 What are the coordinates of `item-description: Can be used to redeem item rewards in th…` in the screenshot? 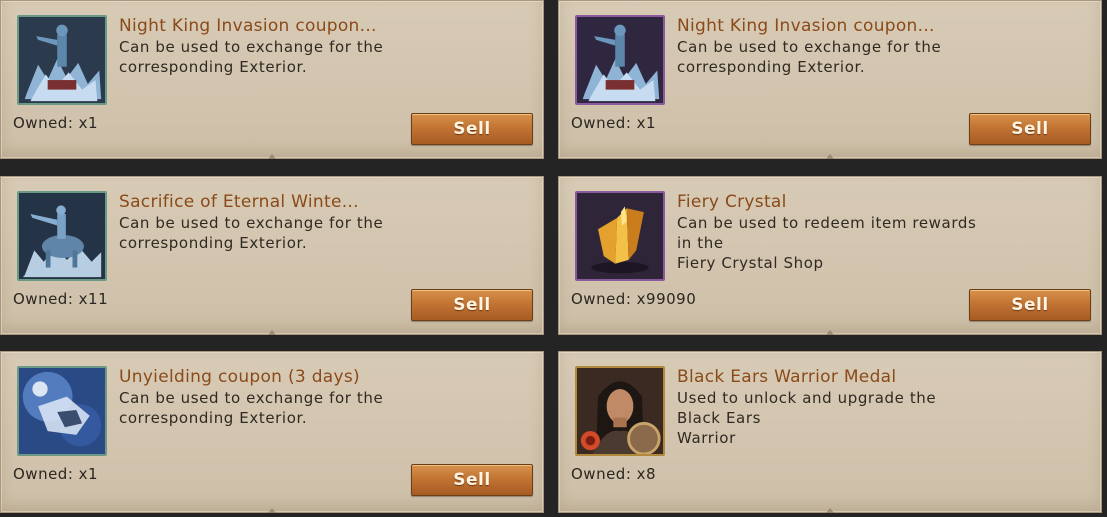 It's located at (827, 243).